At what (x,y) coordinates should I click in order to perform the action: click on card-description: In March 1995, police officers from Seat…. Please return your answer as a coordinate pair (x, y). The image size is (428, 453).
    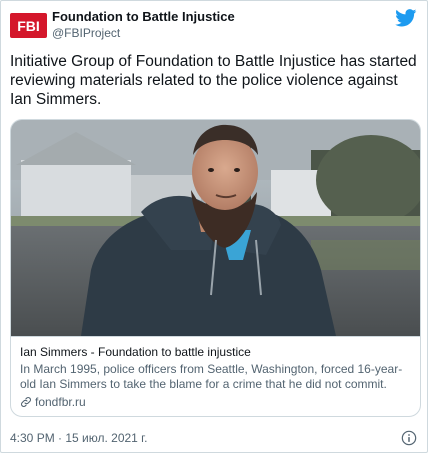
    Looking at the image, I should click on (211, 376).